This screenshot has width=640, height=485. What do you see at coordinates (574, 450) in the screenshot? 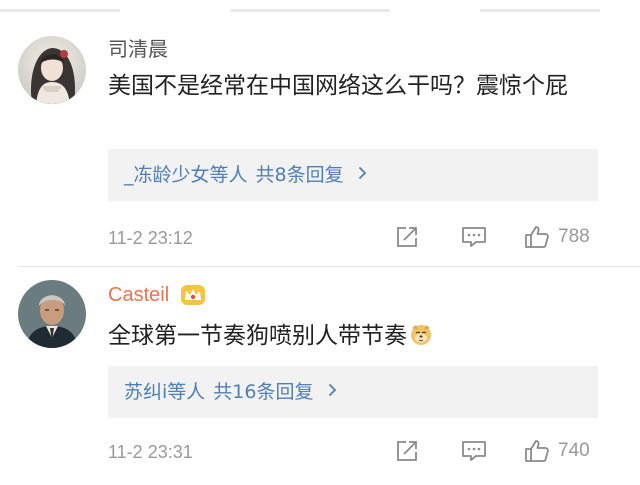
I see `like-count: 740` at bounding box center [574, 450].